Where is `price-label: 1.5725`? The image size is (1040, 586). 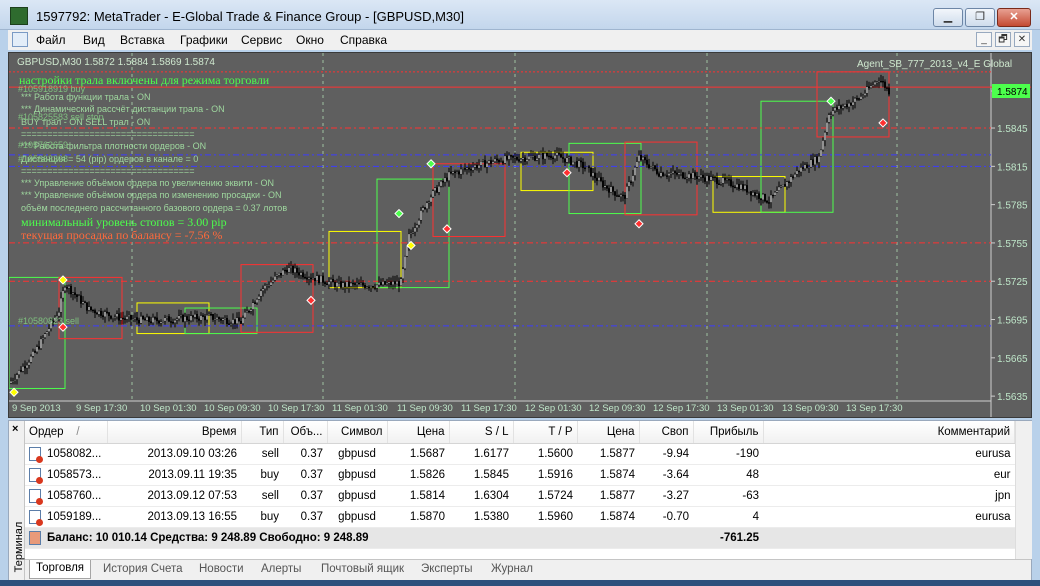
price-label: 1.5725 is located at coordinates (1012, 282).